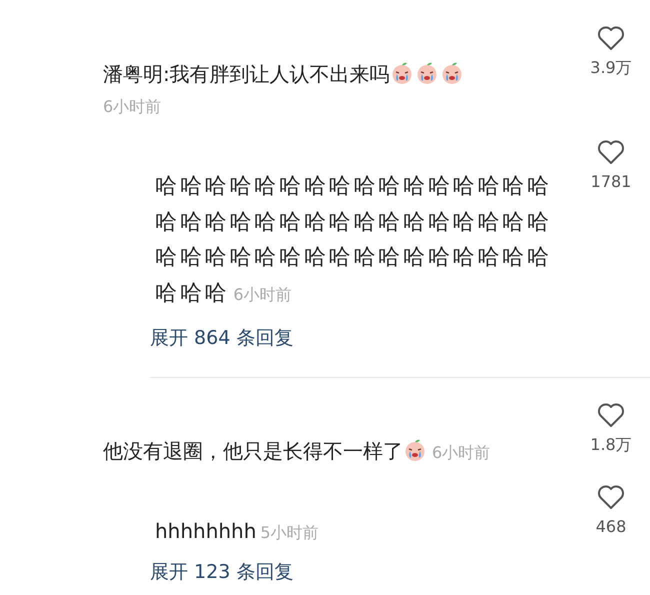  Describe the element at coordinates (611, 182) in the screenshot. I see `like-count: 1781` at that location.